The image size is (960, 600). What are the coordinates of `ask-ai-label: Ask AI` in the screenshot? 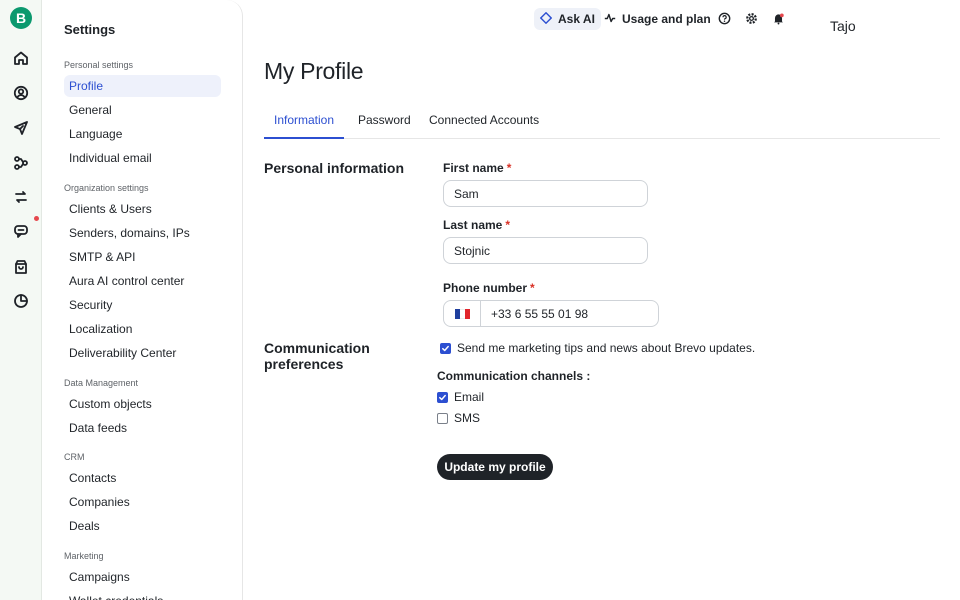 It's located at (576, 19).